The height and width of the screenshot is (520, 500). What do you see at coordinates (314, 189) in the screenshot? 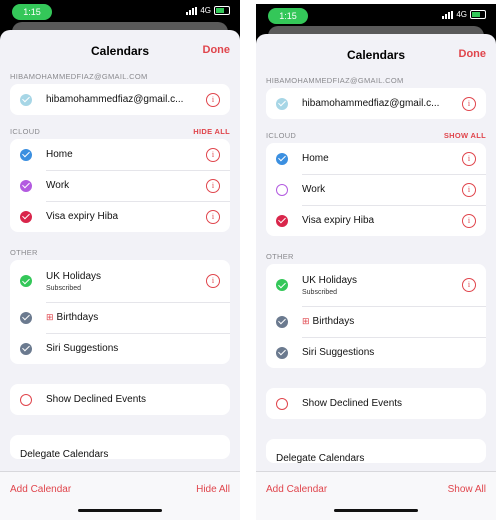
I see `calendar-label: Work` at bounding box center [314, 189].